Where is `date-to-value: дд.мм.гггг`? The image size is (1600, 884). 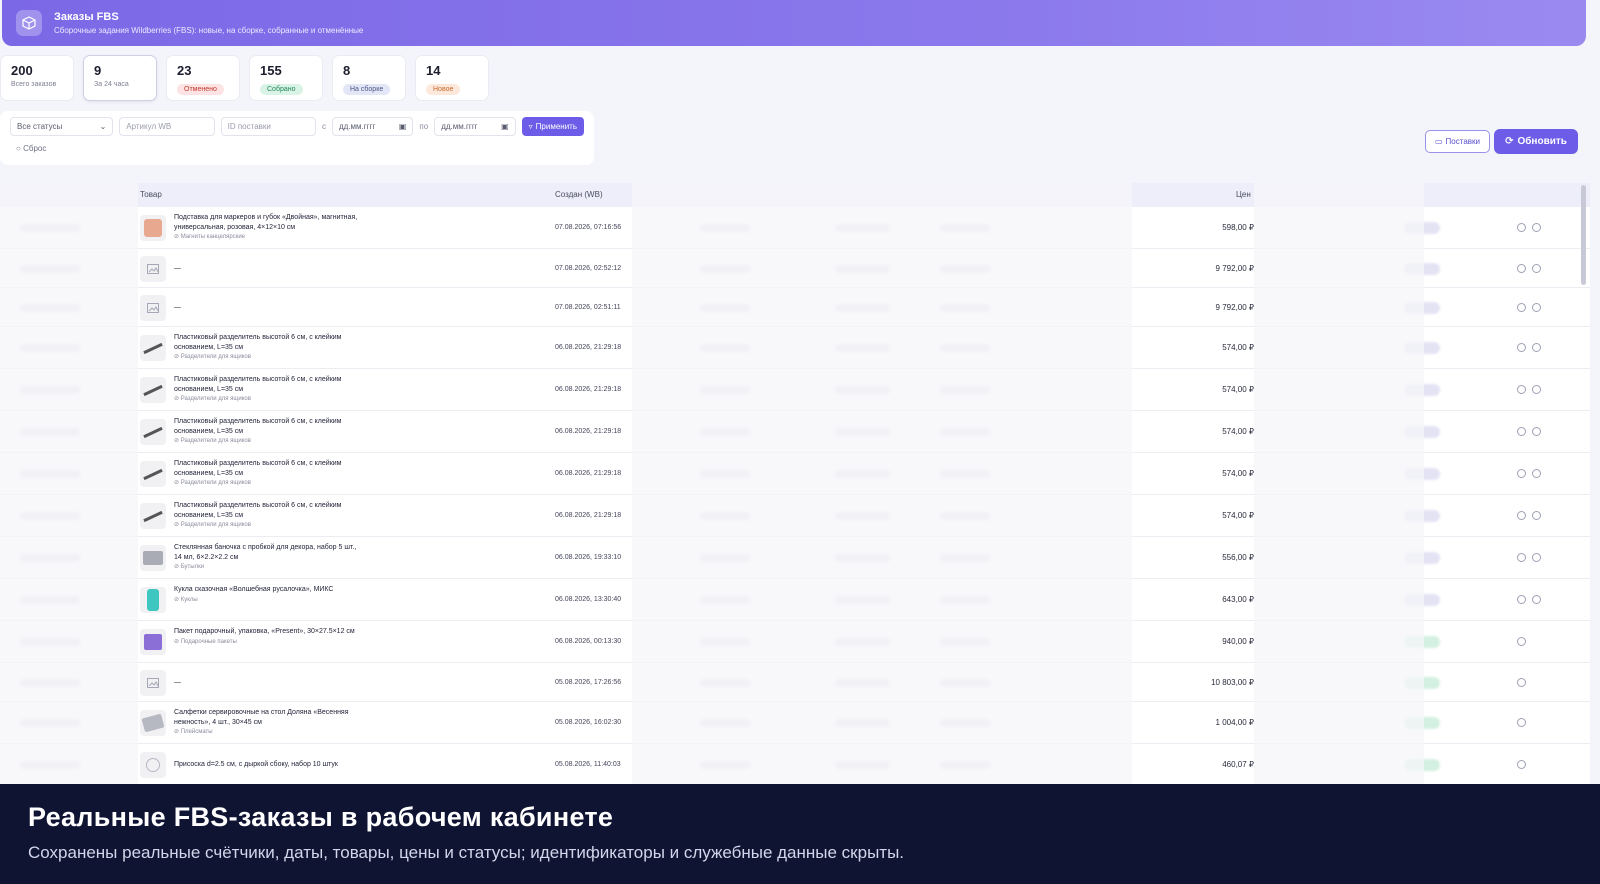 date-to-value: дд.мм.гггг is located at coordinates (459, 126).